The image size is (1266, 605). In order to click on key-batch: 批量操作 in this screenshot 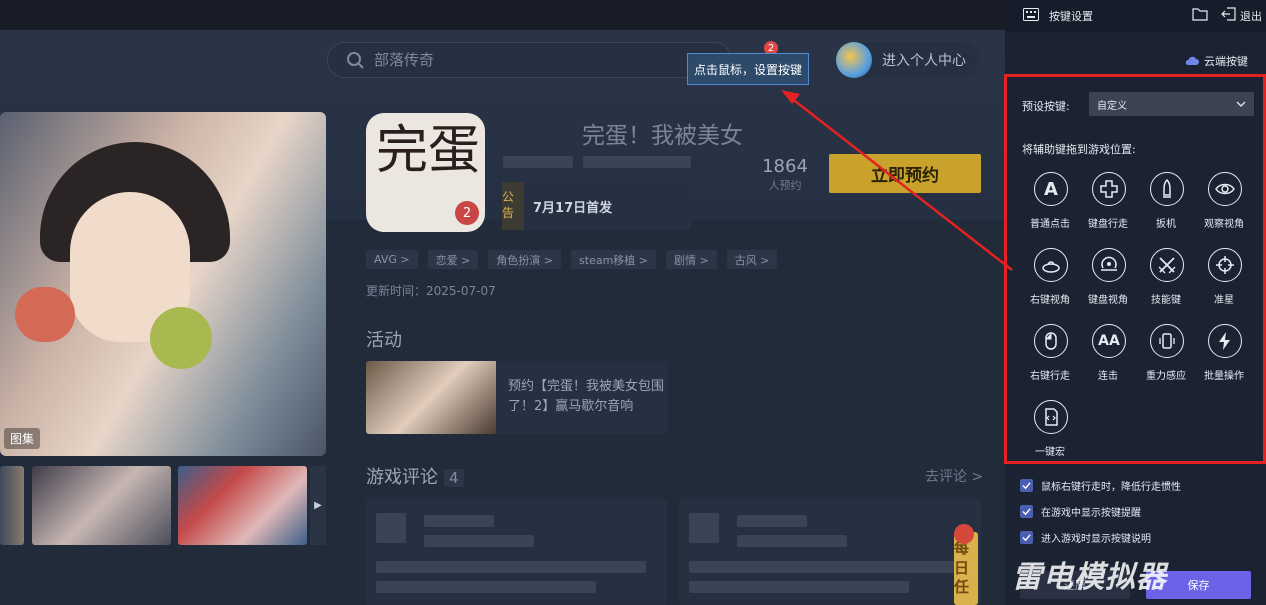, I will do `click(1224, 359)`.